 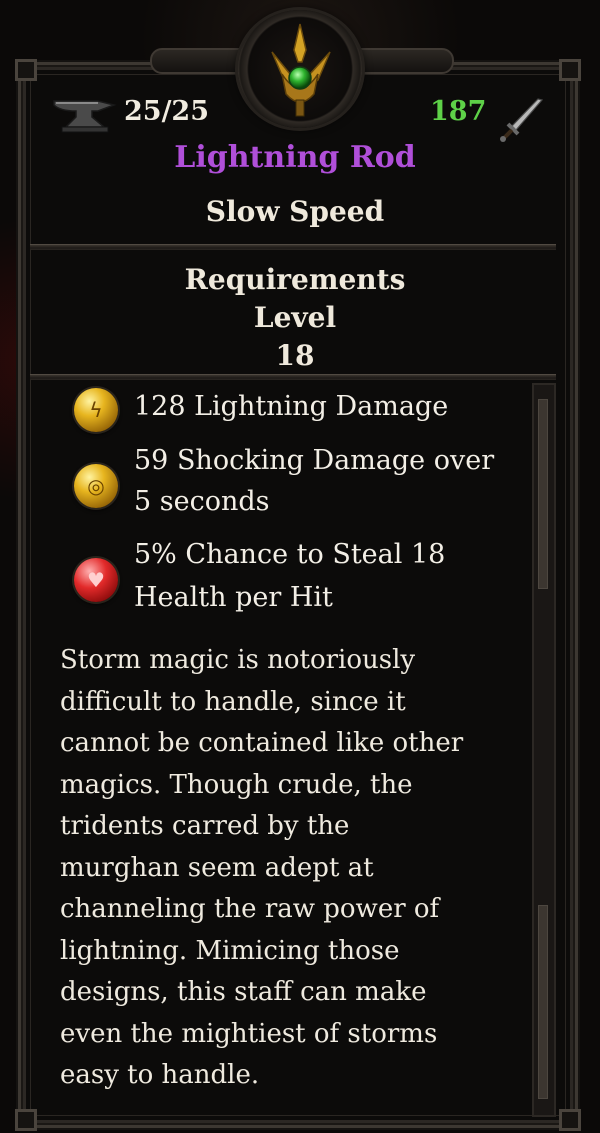 I want to click on item-name: Lightning Rod, so click(x=295, y=157).